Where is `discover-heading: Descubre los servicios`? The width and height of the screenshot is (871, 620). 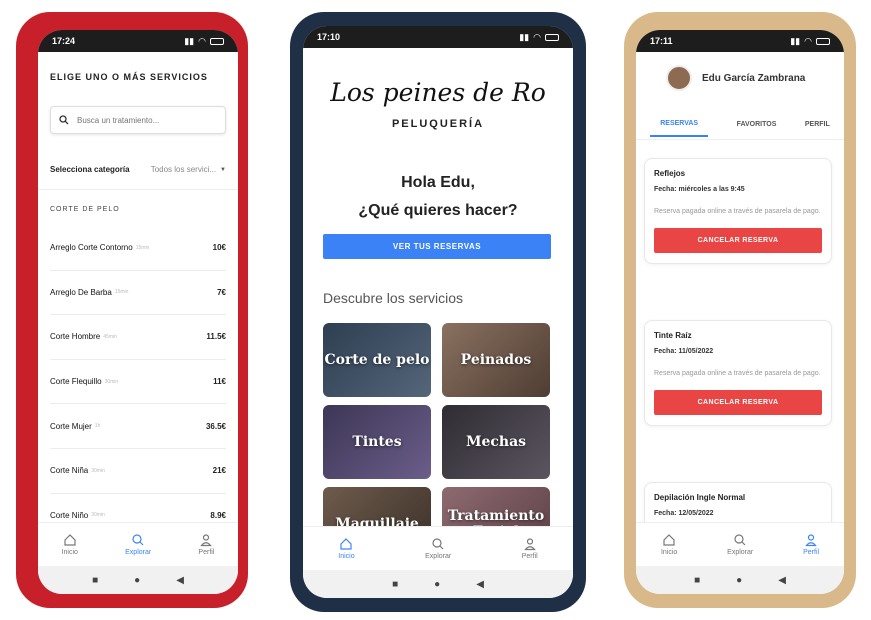 discover-heading: Descubre los servicios is located at coordinates (393, 298).